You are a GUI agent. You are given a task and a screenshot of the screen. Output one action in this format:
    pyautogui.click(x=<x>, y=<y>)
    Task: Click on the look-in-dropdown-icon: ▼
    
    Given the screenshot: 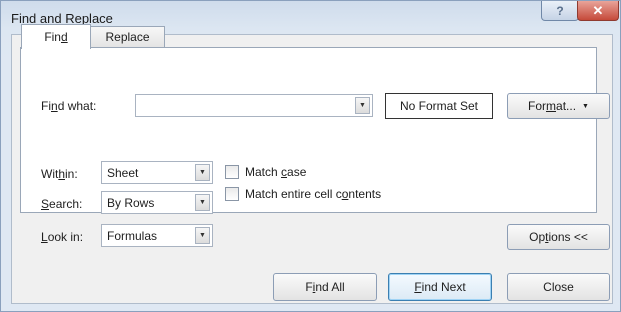 What is the action you would take?
    pyautogui.click(x=202, y=235)
    